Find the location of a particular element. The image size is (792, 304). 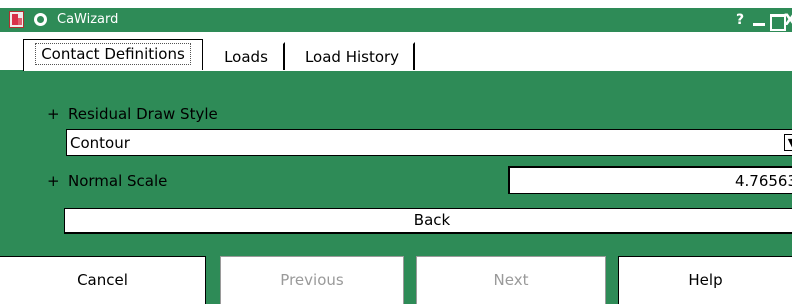

app-icon is located at coordinates (16, 19).